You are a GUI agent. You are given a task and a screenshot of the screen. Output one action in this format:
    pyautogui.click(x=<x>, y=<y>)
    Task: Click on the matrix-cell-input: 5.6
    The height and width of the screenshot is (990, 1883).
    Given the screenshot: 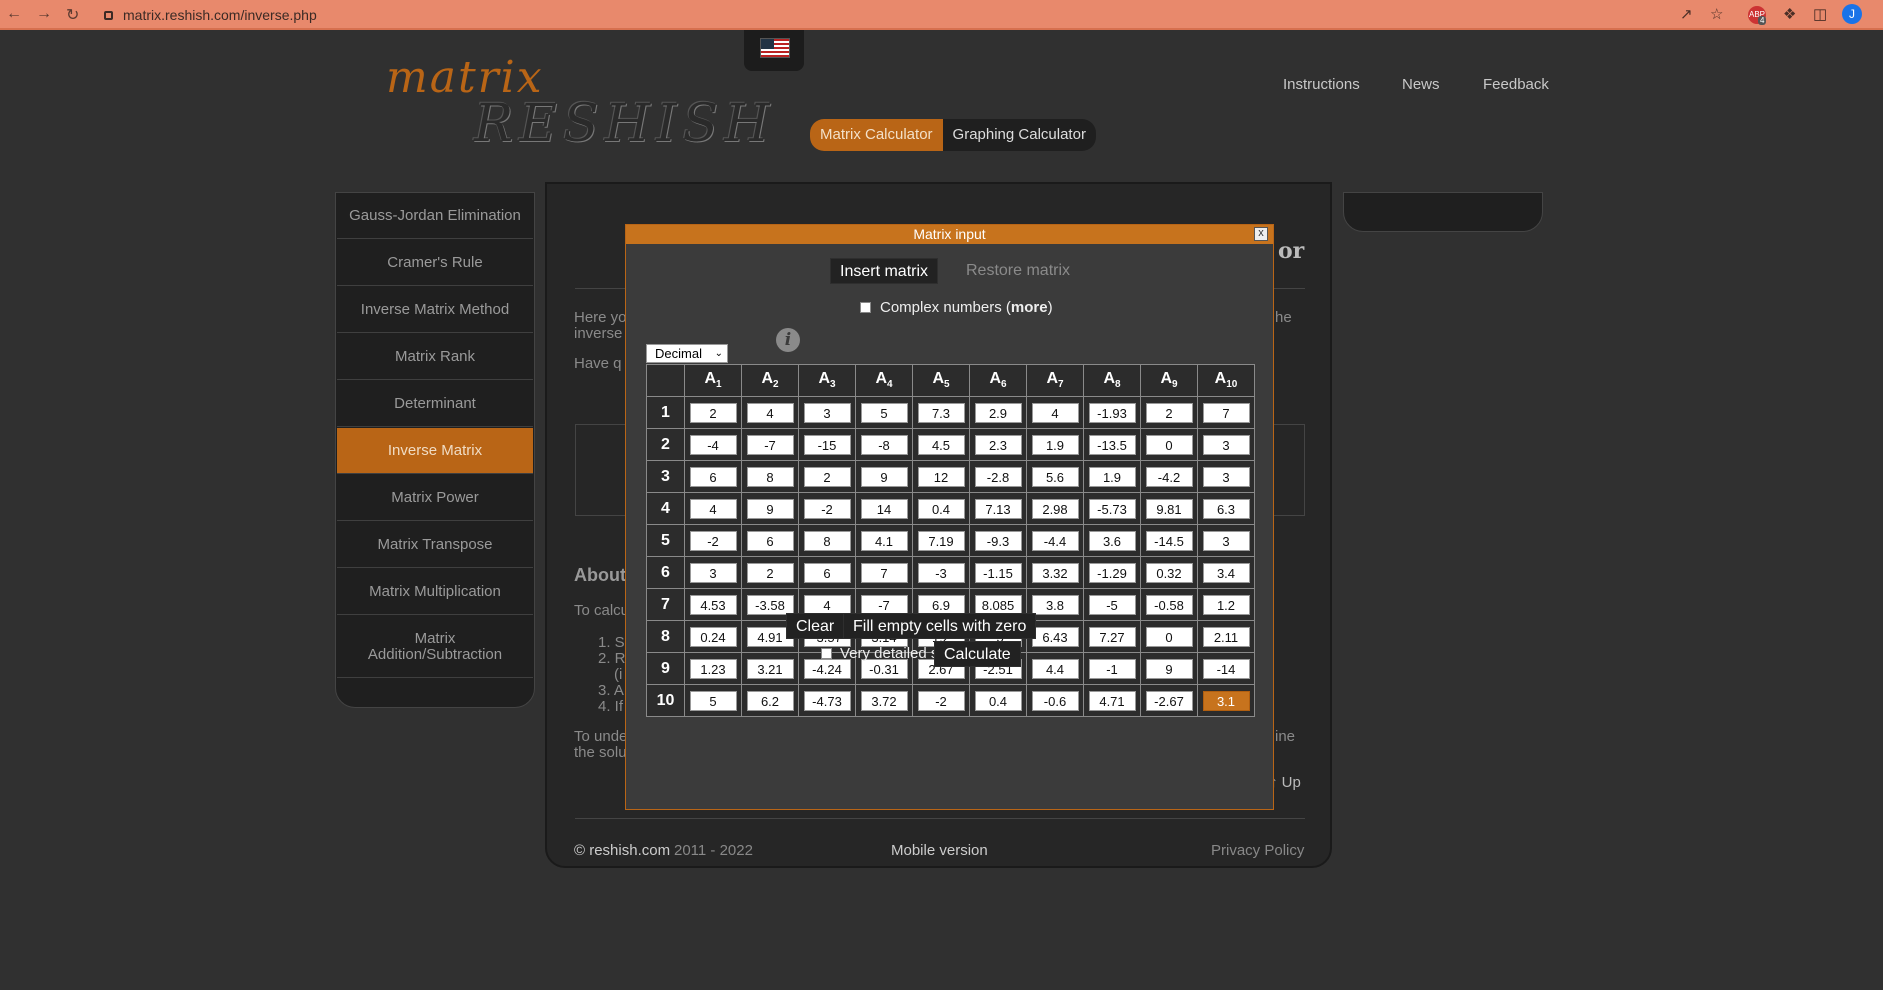 What is the action you would take?
    pyautogui.click(x=1055, y=476)
    